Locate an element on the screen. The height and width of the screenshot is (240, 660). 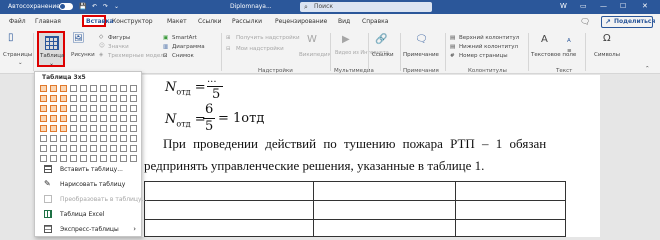
autosave-toggle is located at coordinates (66, 6).